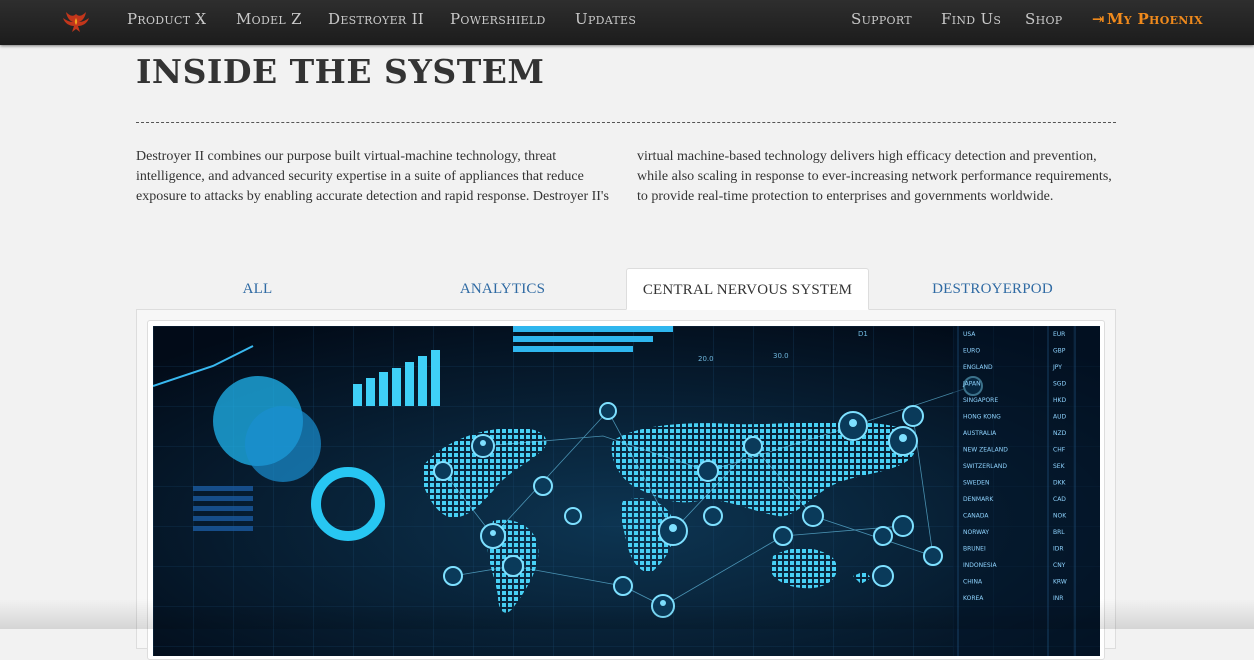  I want to click on phoenix-logo-icon, so click(76, 23).